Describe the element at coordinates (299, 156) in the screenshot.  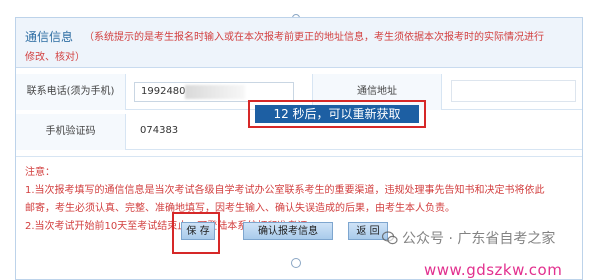
I see `divider` at that location.